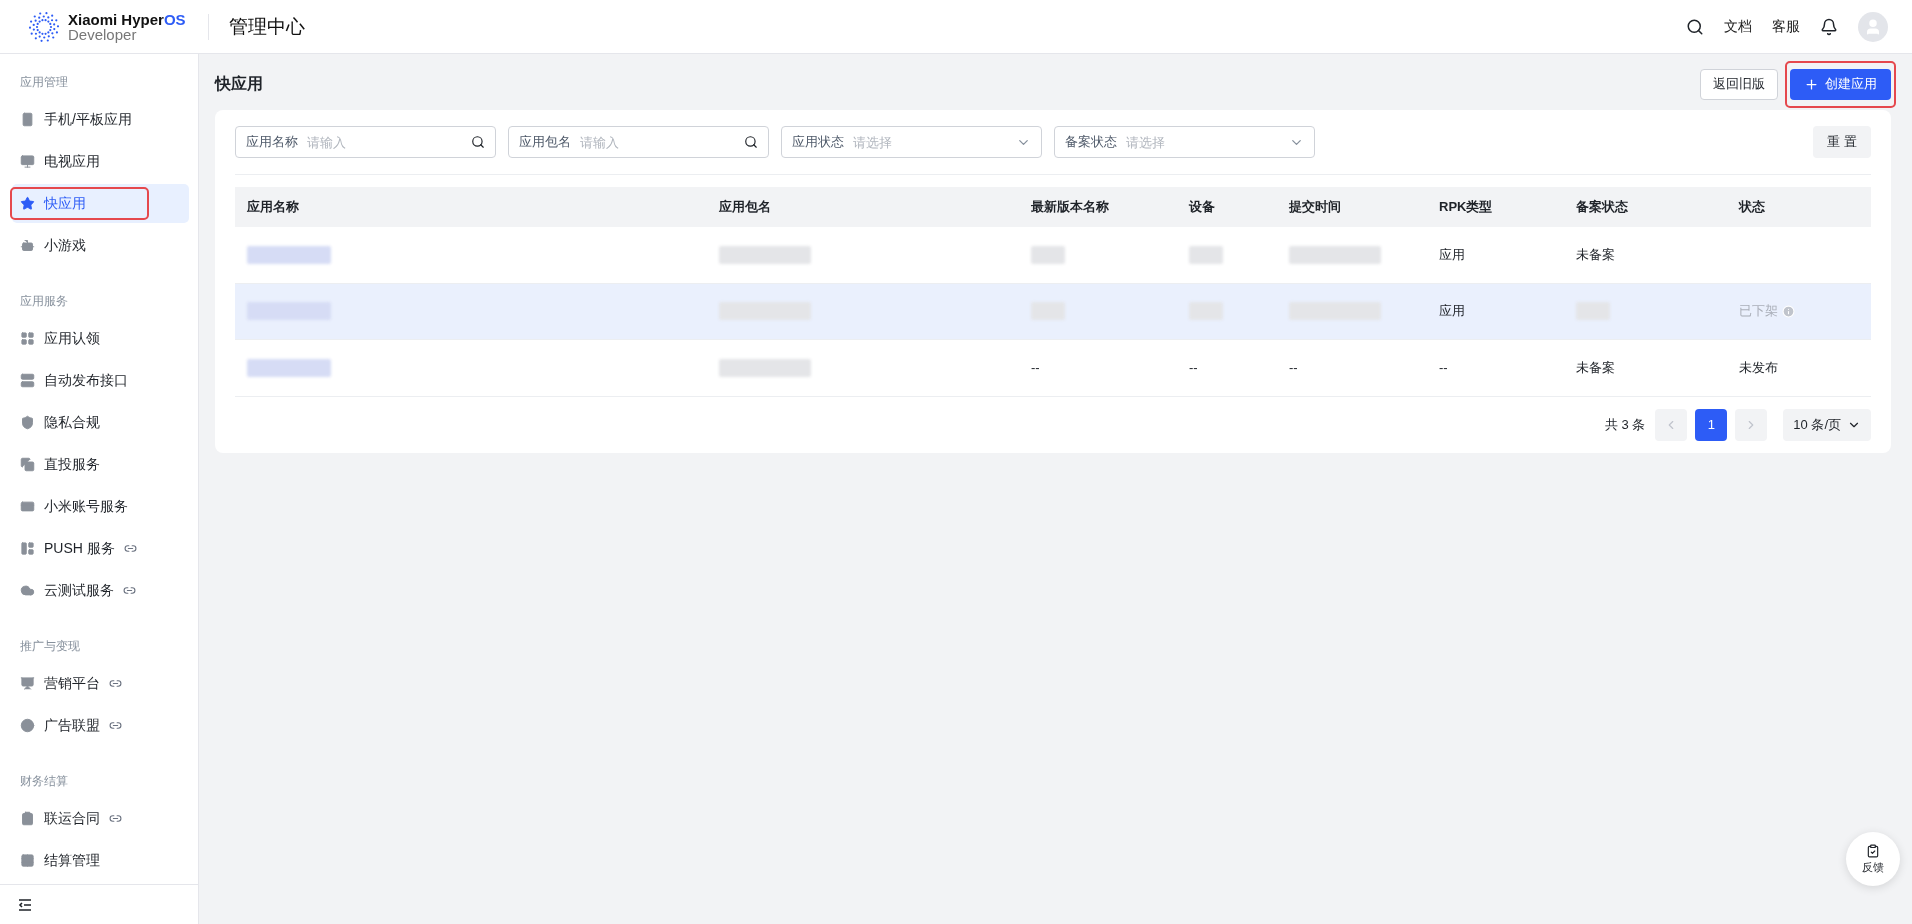  I want to click on sidebar-item: PUSH 服务, so click(100, 548).